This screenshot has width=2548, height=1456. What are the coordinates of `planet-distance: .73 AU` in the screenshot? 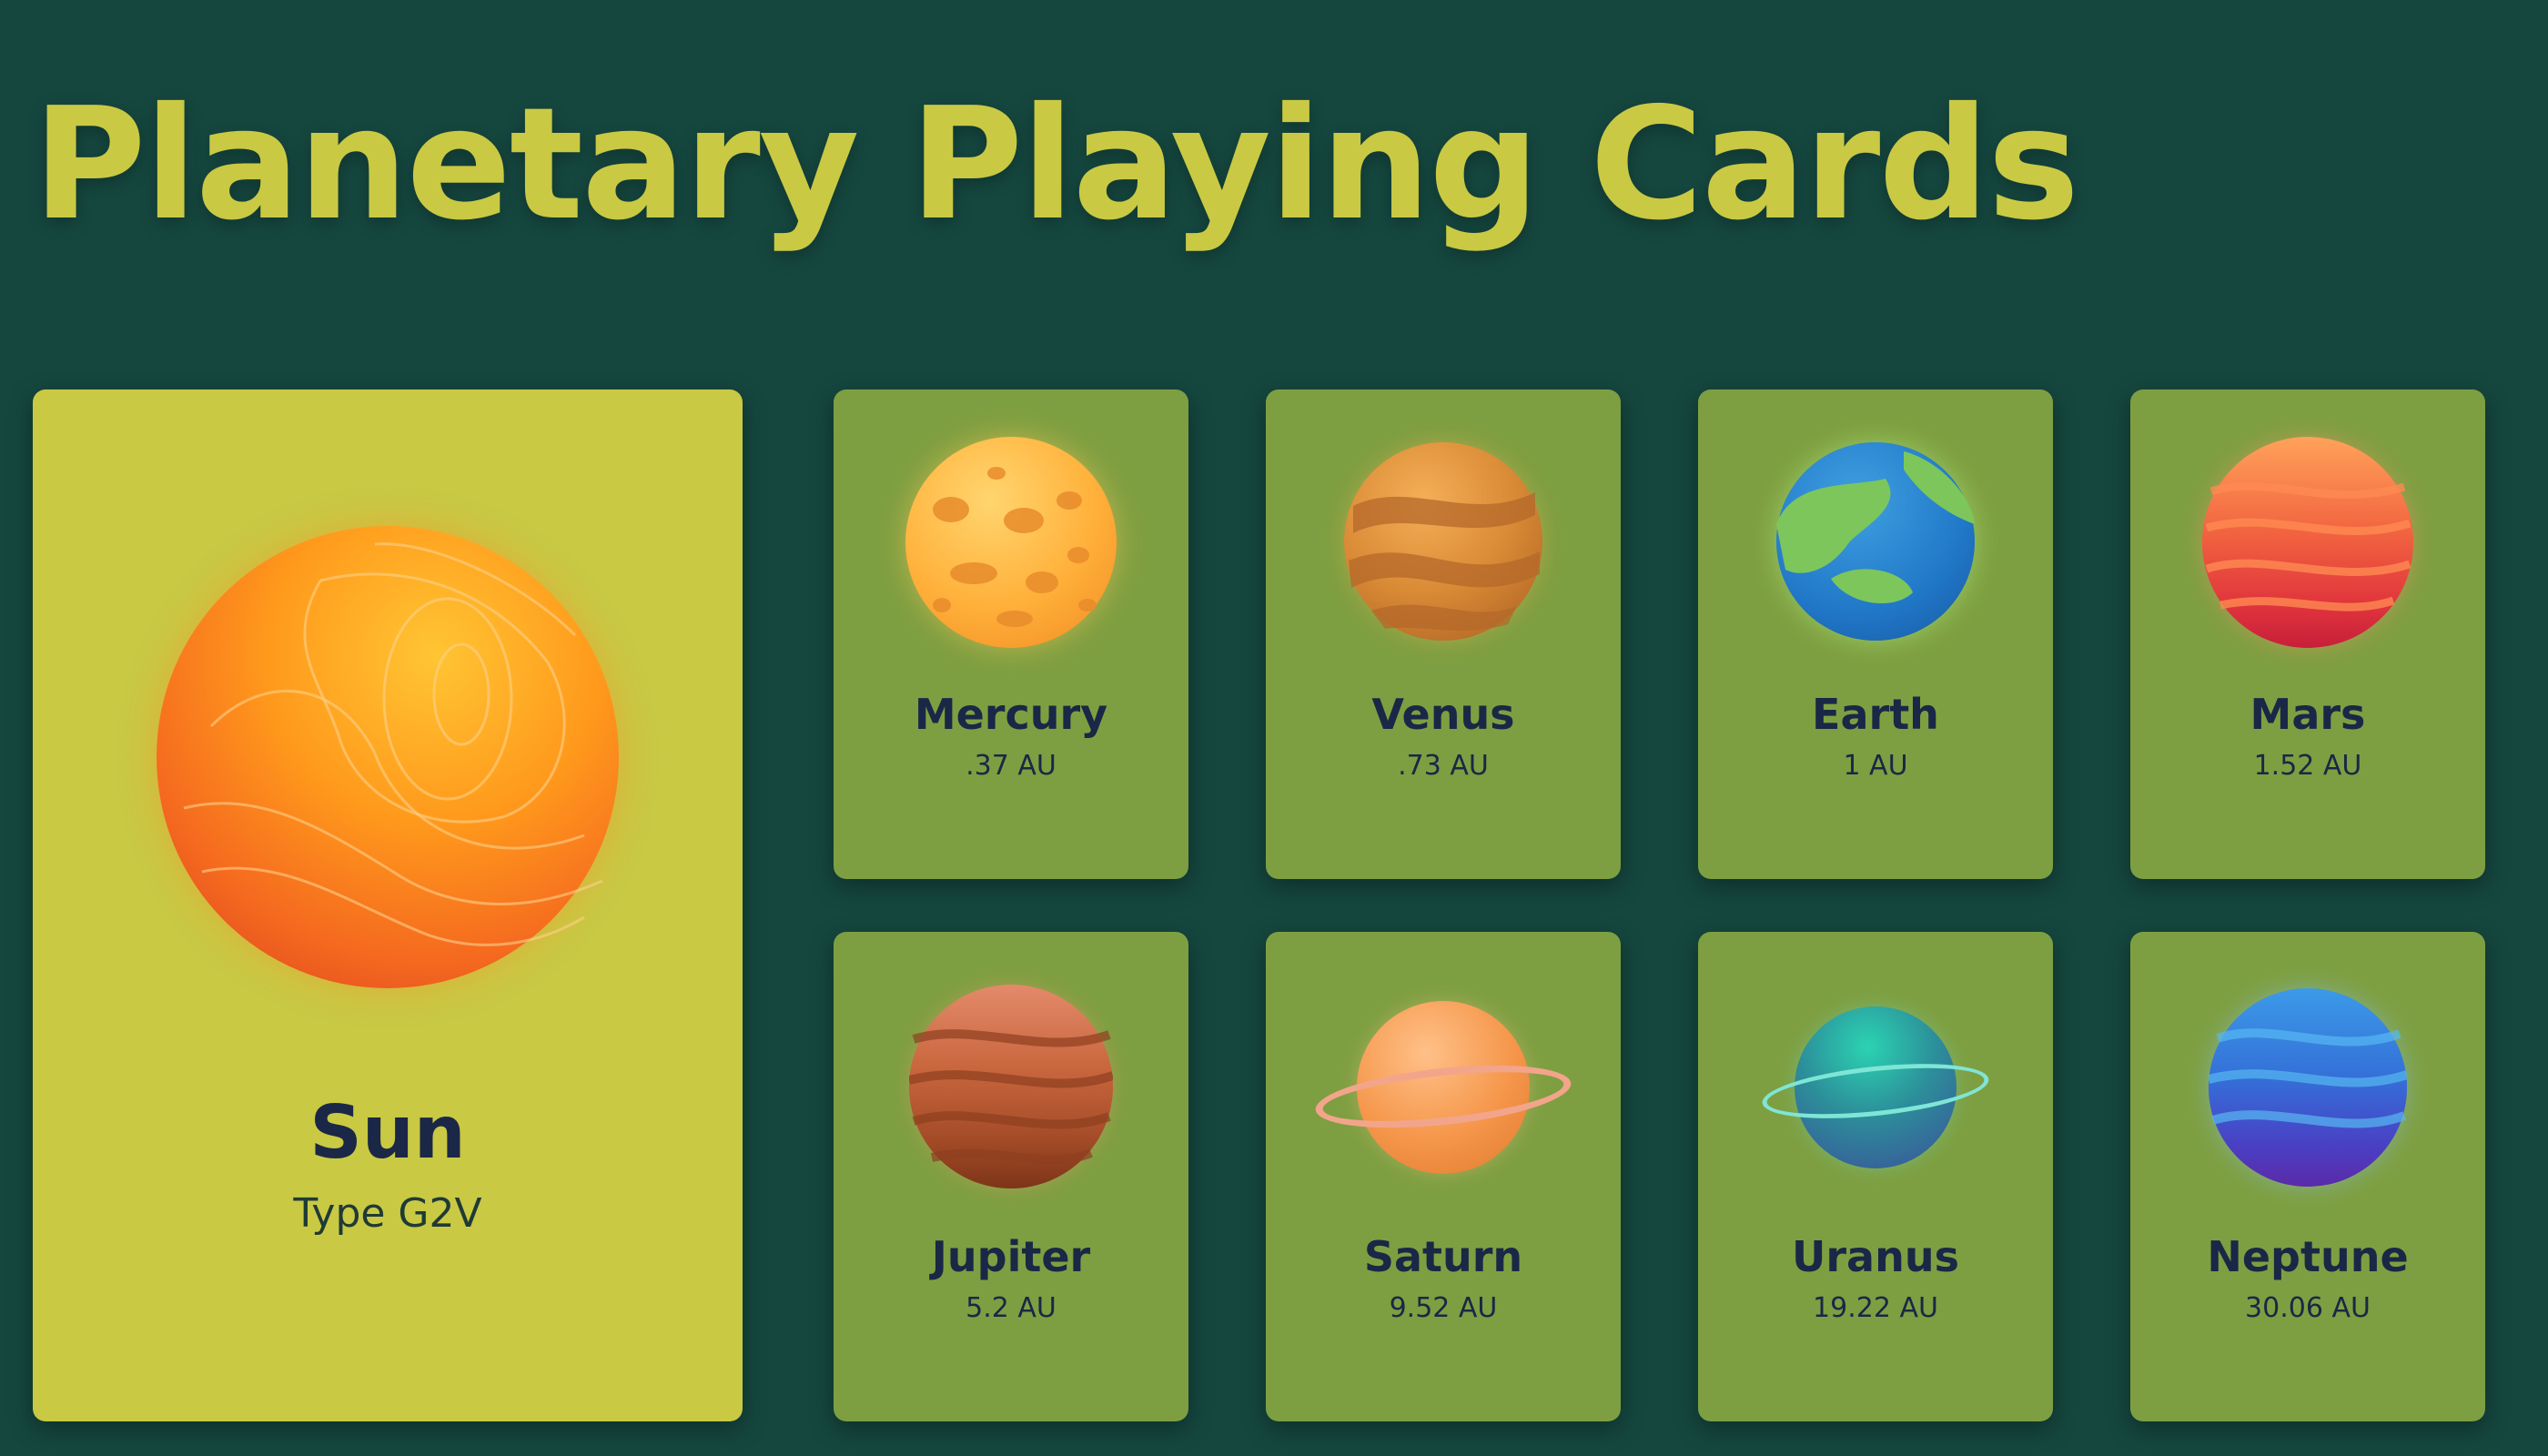 It's located at (1443, 766).